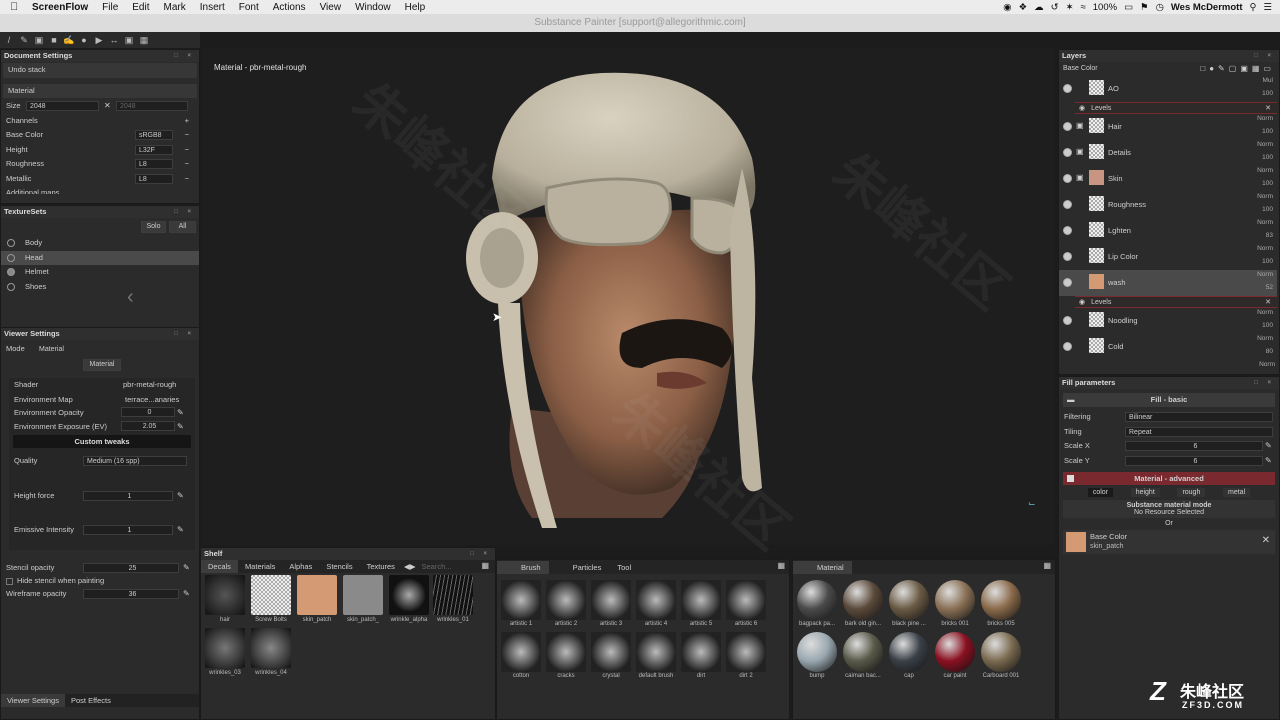  What do you see at coordinates (822, 567) in the screenshot?
I see `tab-material: Material` at bounding box center [822, 567].